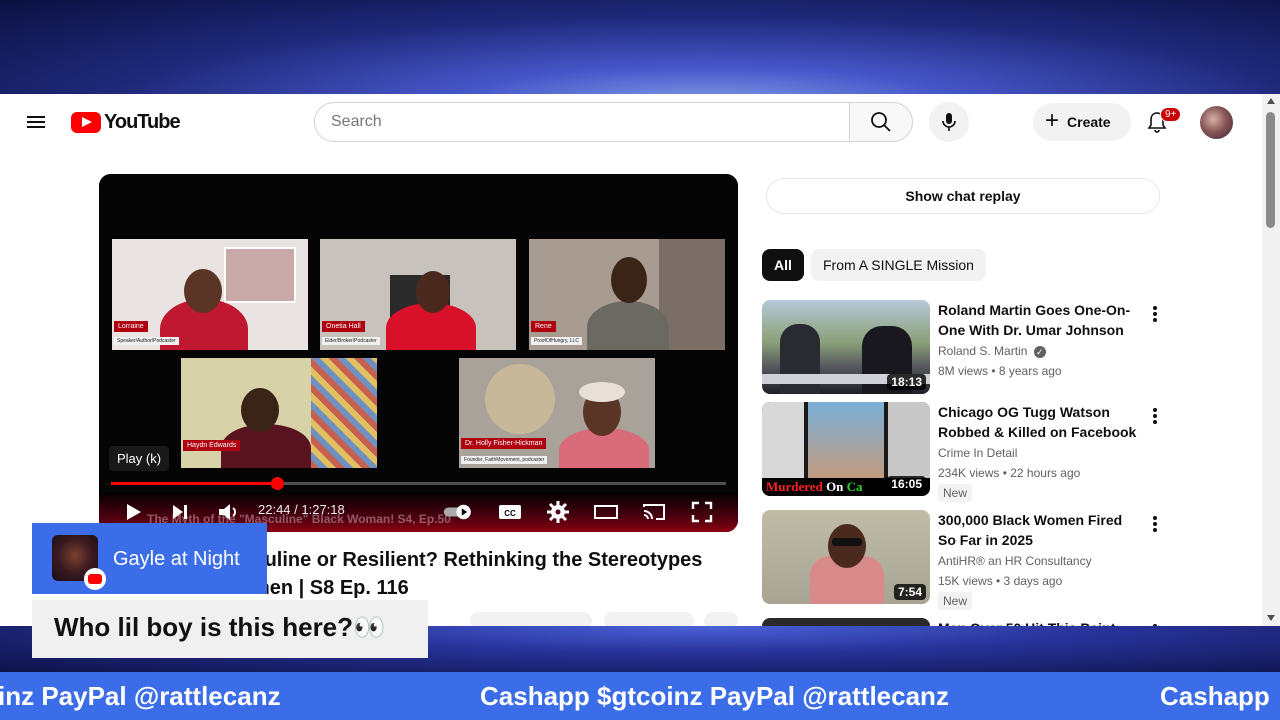 The height and width of the screenshot is (720, 1280). I want to click on logo-text: YouTube, so click(142, 121).